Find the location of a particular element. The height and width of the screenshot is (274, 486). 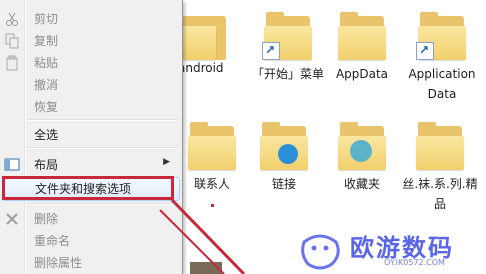

watermark-url: OY.IK0572.COM is located at coordinates (414, 262).